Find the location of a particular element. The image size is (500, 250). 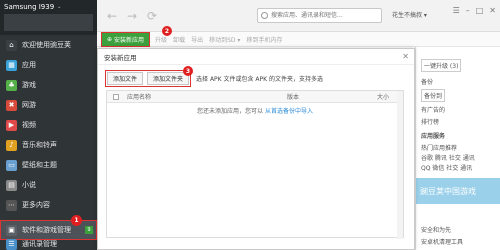

chevron-down-icon: ⌄ is located at coordinates (59, 7).